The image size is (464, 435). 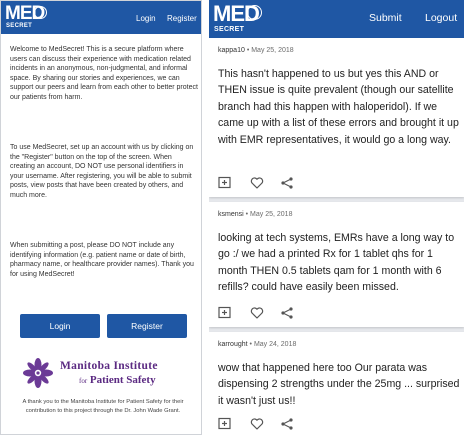 I want to click on partner-name-for: for, so click(x=83, y=381).